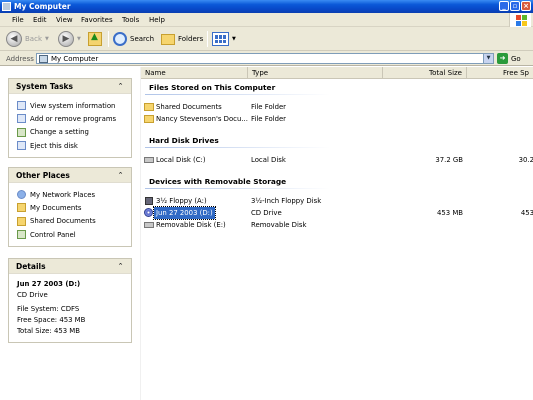  I want to click on place-my-documents: My Documents, so click(74, 207).